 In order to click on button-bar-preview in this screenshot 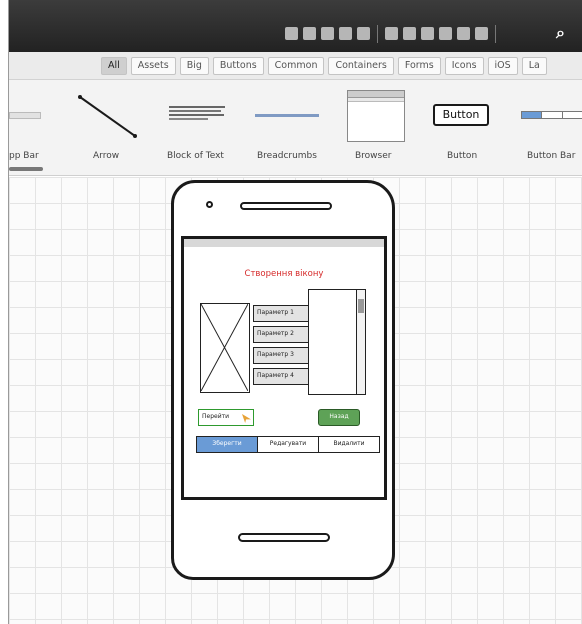, I will do `click(551, 115)`.